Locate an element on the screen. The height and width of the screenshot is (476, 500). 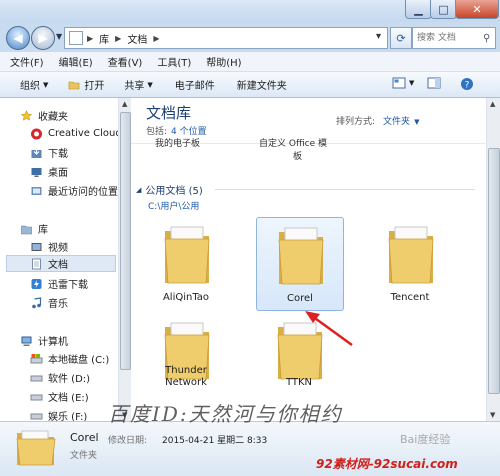
watermark-text: 百度ID:天然河与你相约 is located at coordinates (225, 414).